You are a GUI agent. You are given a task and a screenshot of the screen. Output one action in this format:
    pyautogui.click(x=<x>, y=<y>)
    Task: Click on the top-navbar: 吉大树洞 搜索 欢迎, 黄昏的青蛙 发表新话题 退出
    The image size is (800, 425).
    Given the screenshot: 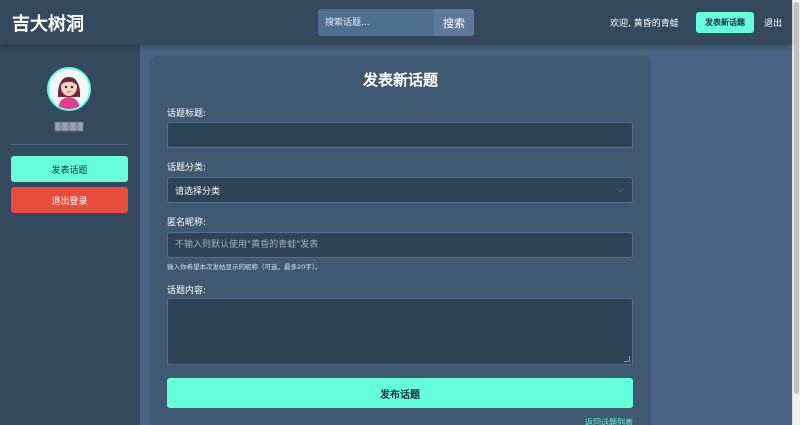 What is the action you would take?
    pyautogui.click(x=396, y=22)
    